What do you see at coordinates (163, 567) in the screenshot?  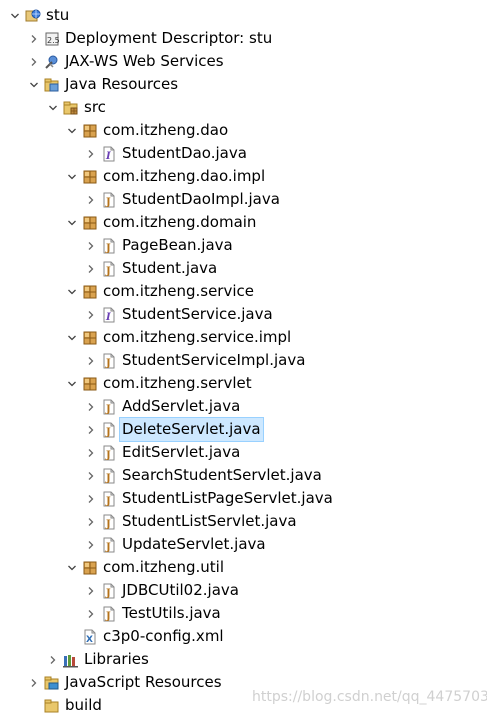 I see `tree-item-label: com.itzheng.util` at bounding box center [163, 567].